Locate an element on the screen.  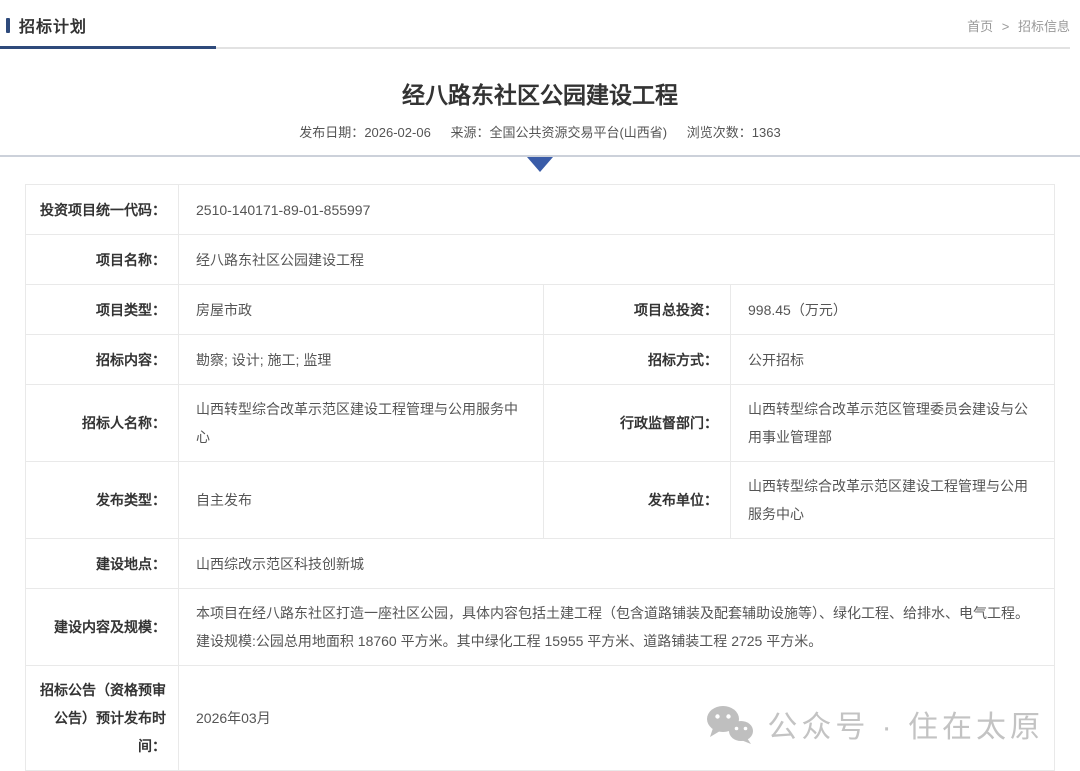
row-value: 自主发布 is located at coordinates (361, 500).